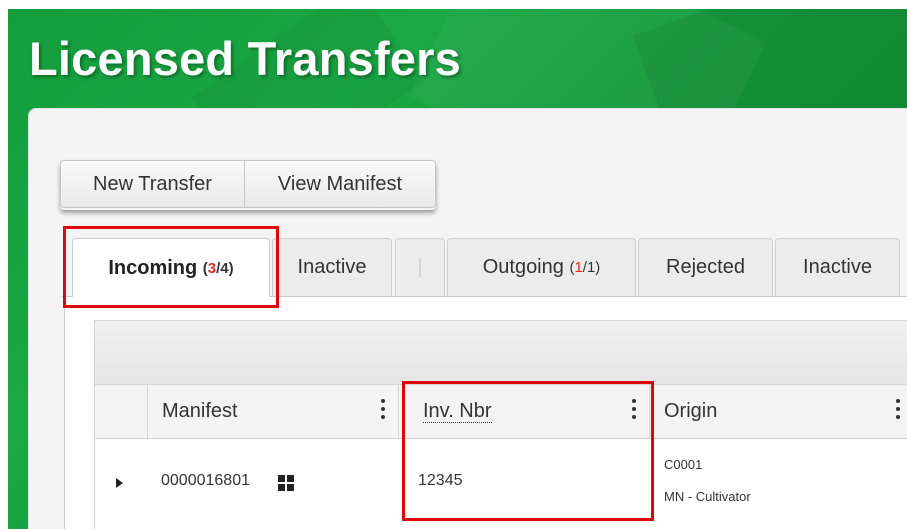 This screenshot has width=907, height=529. I want to click on tab-outgoing: Outgoing (1/1), so click(541, 267).